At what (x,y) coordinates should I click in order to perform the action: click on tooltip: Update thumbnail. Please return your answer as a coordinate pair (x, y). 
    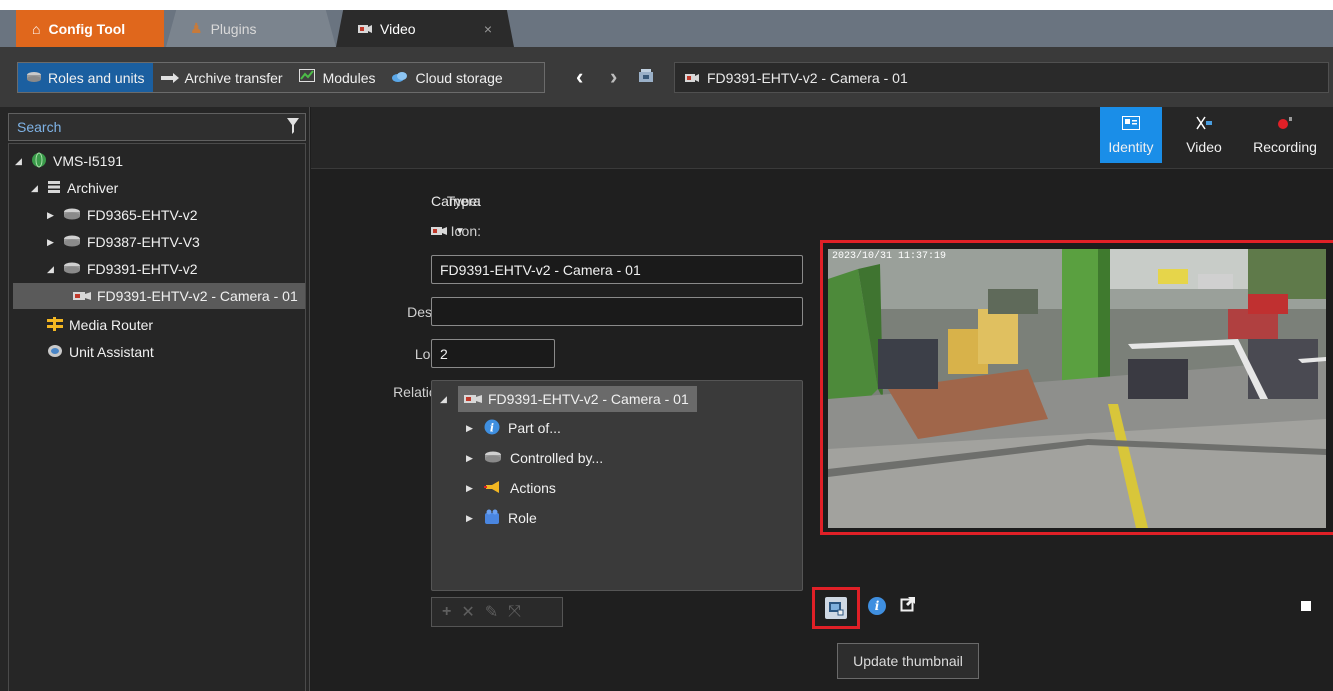
    Looking at the image, I should click on (908, 661).